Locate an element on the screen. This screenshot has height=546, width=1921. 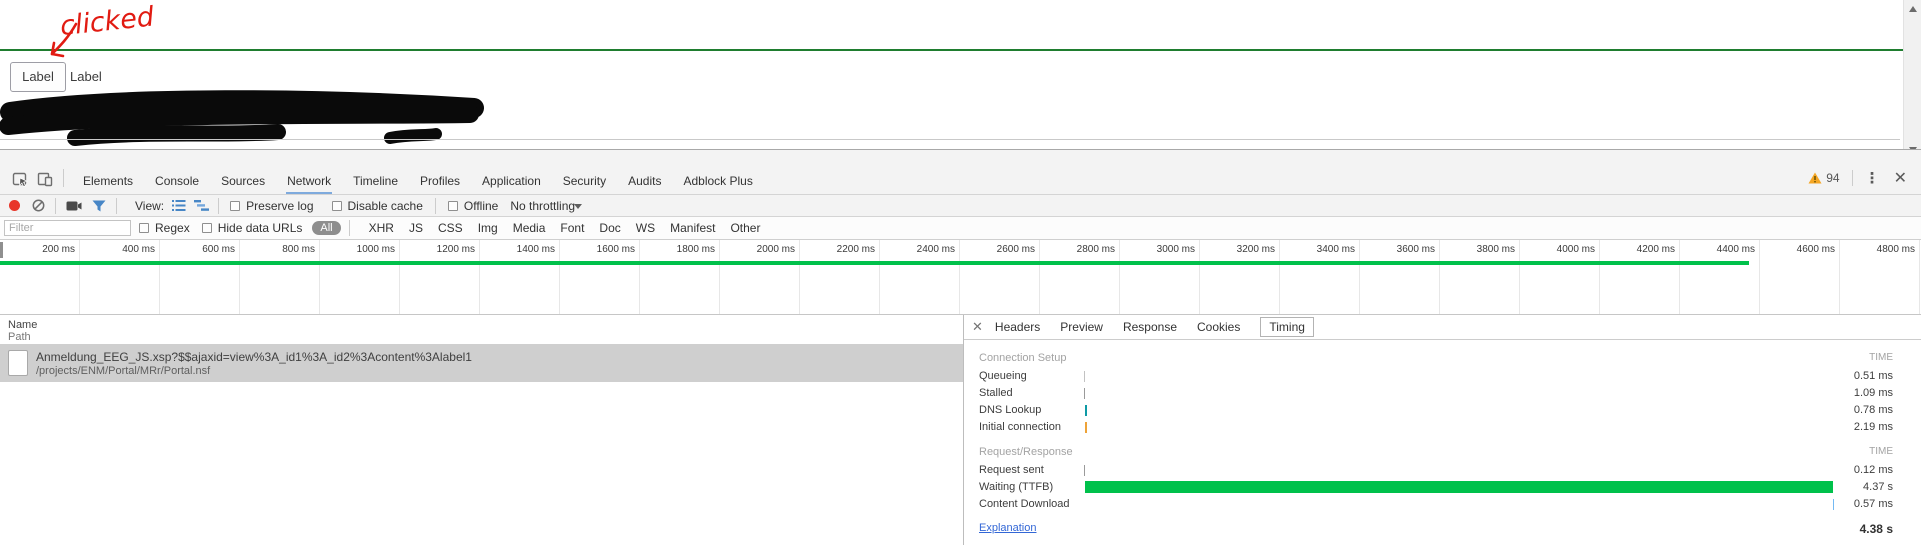
ruler-tick-2400-ms: 2400 ms is located at coordinates (920, 277).